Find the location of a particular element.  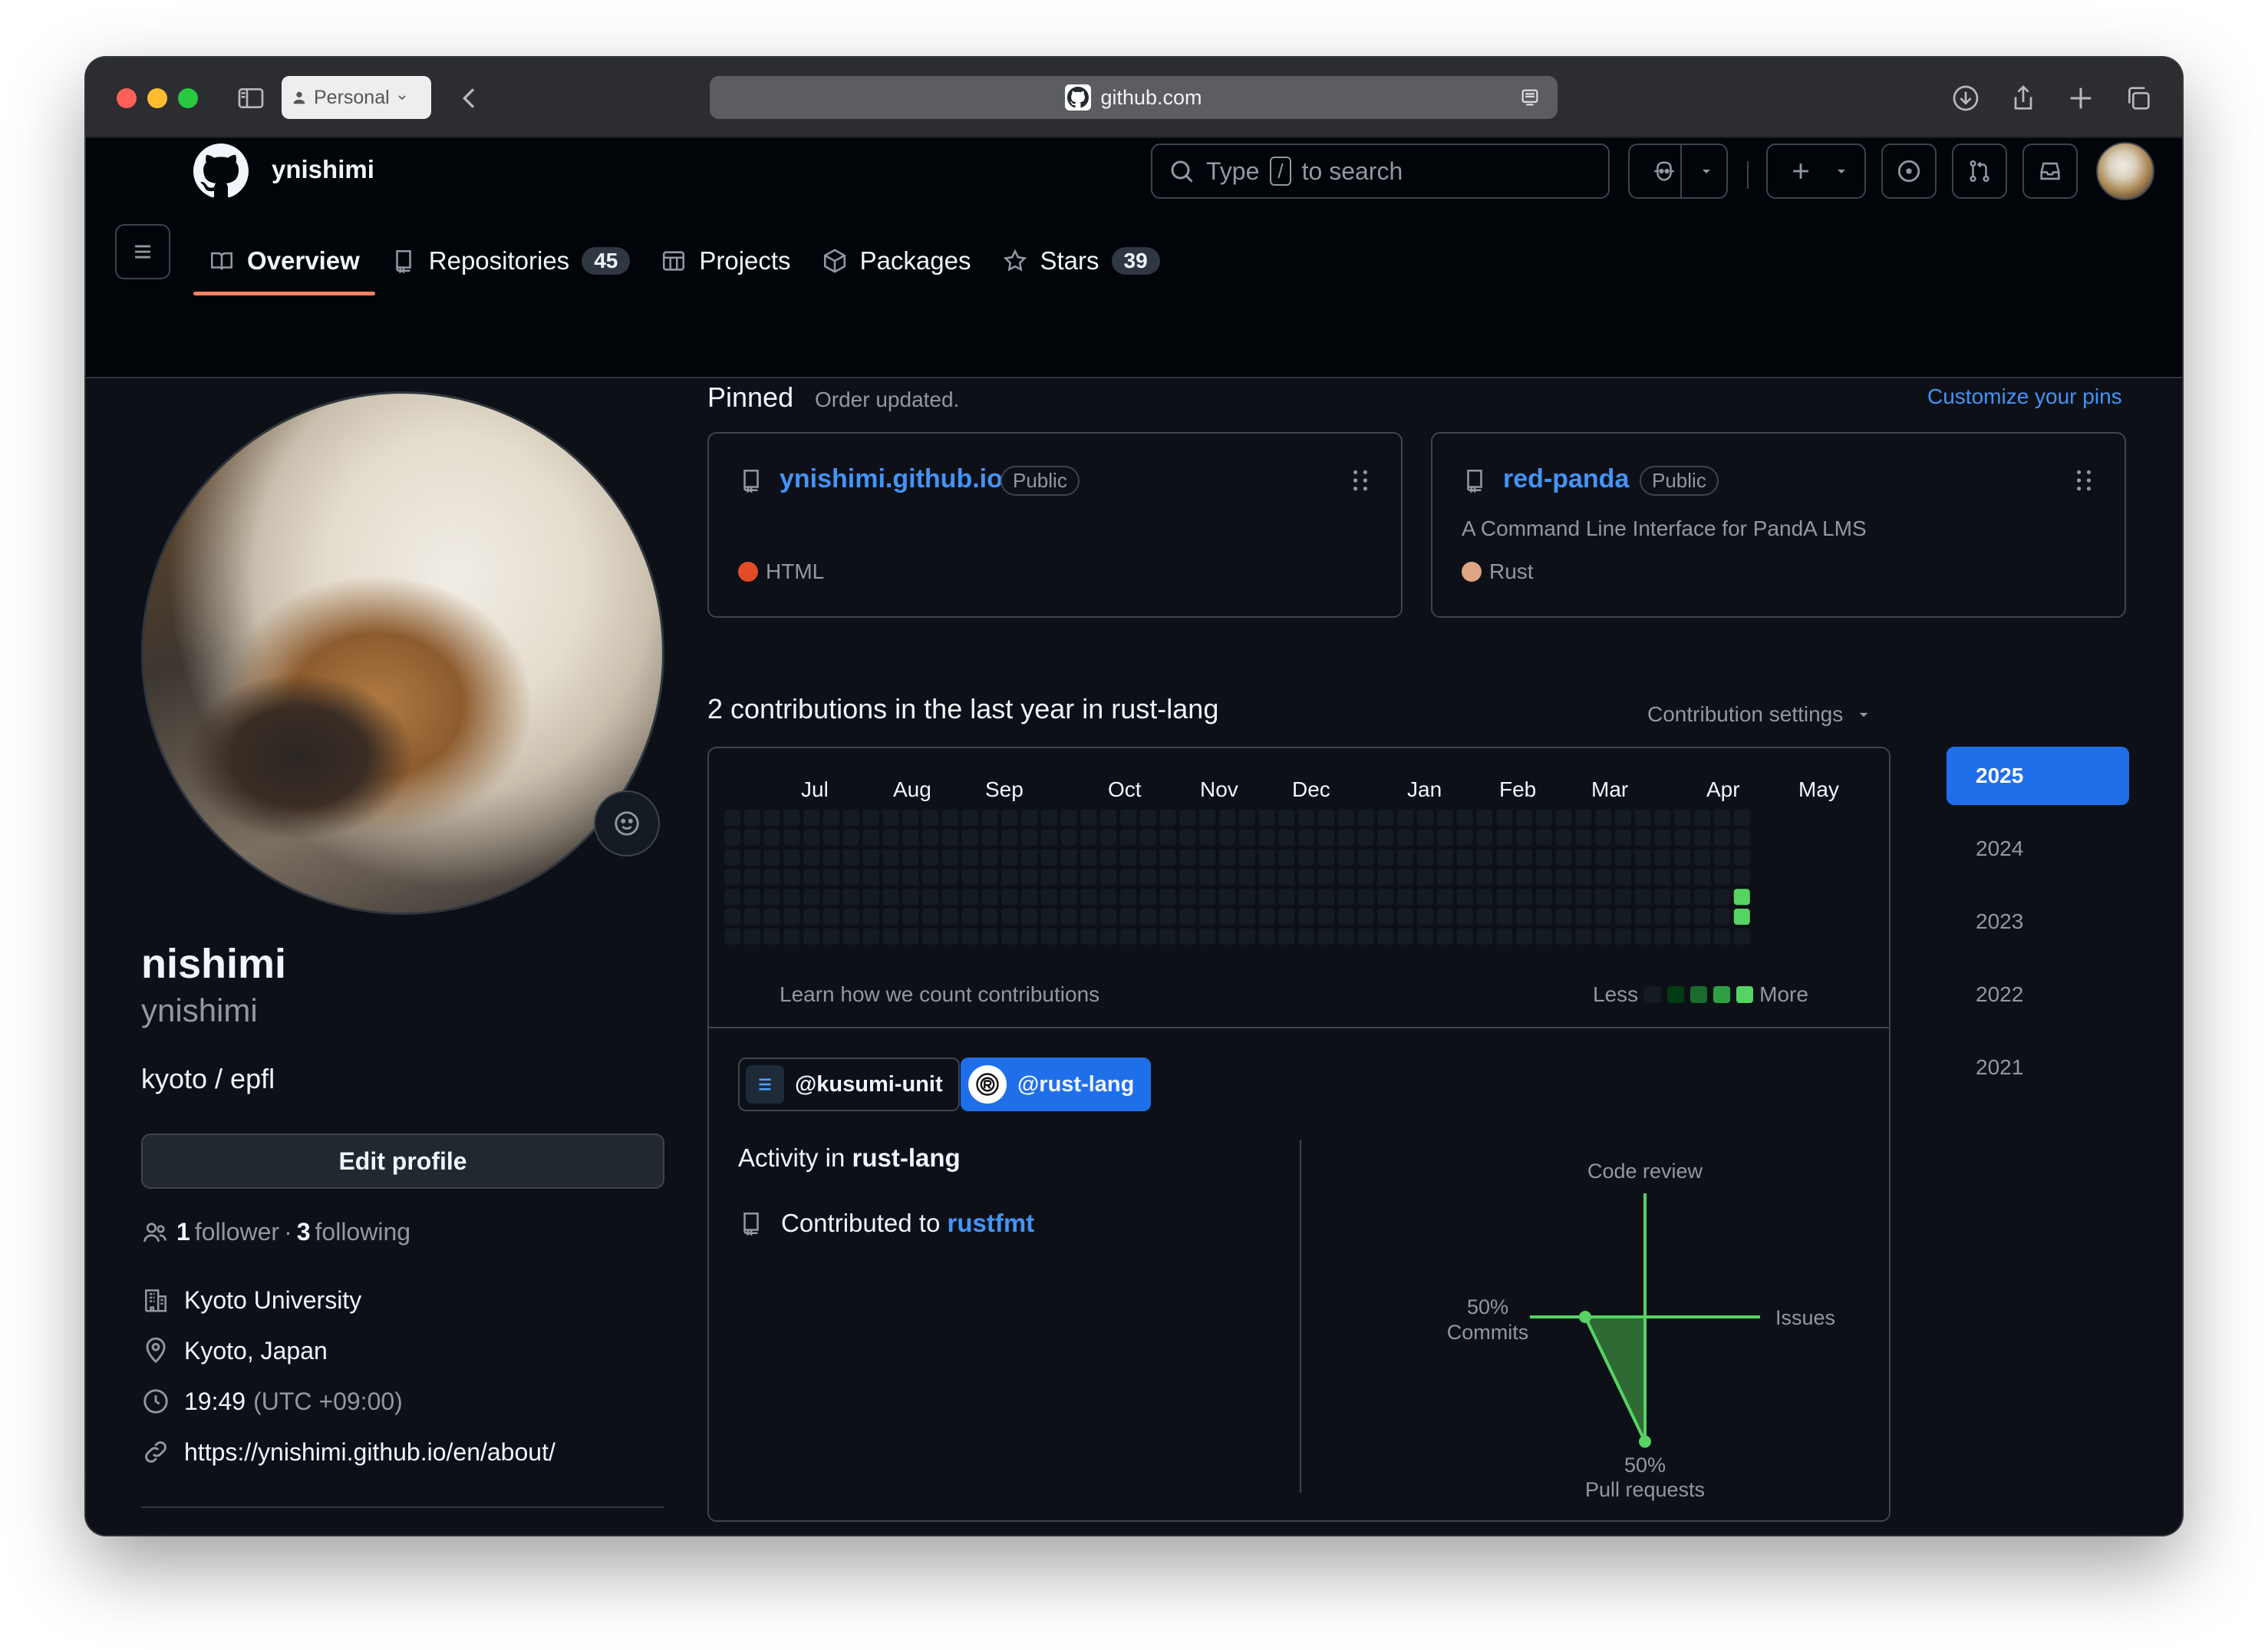

org-filter-rust-lang: @rust-lang is located at coordinates (1057, 1084).